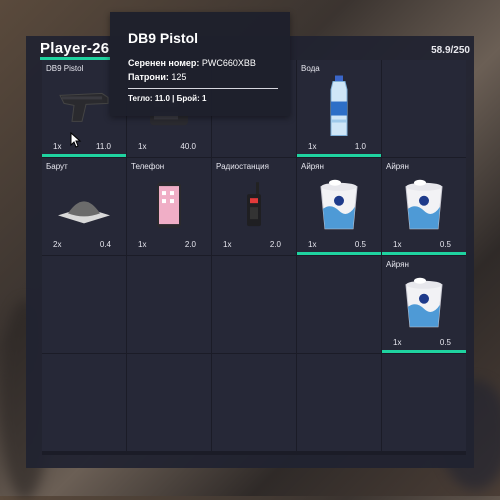 This screenshot has width=500, height=500. Describe the element at coordinates (163, 38) in the screenshot. I see `tooltip-title: DB9 Pistol` at that location.